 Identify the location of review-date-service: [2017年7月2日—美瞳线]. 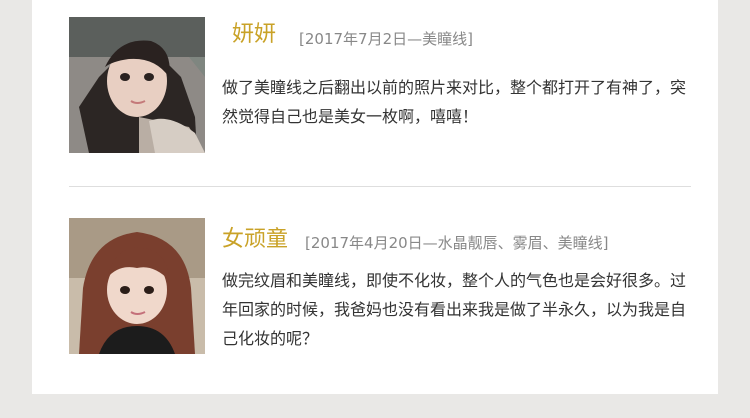
(386, 39).